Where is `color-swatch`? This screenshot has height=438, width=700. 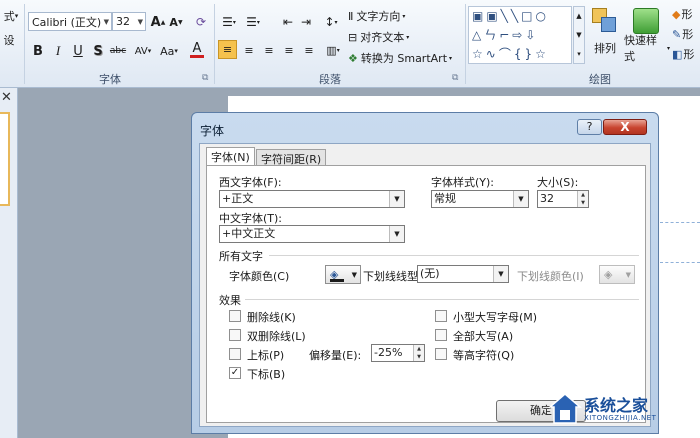 color-swatch is located at coordinates (337, 280).